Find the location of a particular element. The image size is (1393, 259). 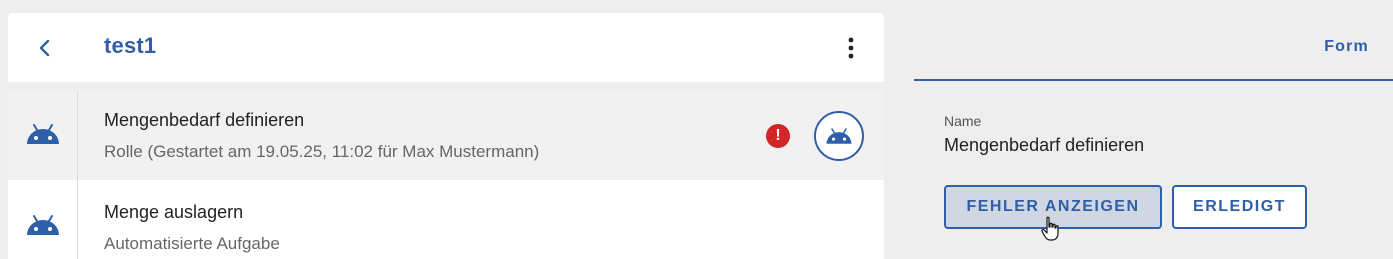

tab-form: Form is located at coordinates (1346, 47).